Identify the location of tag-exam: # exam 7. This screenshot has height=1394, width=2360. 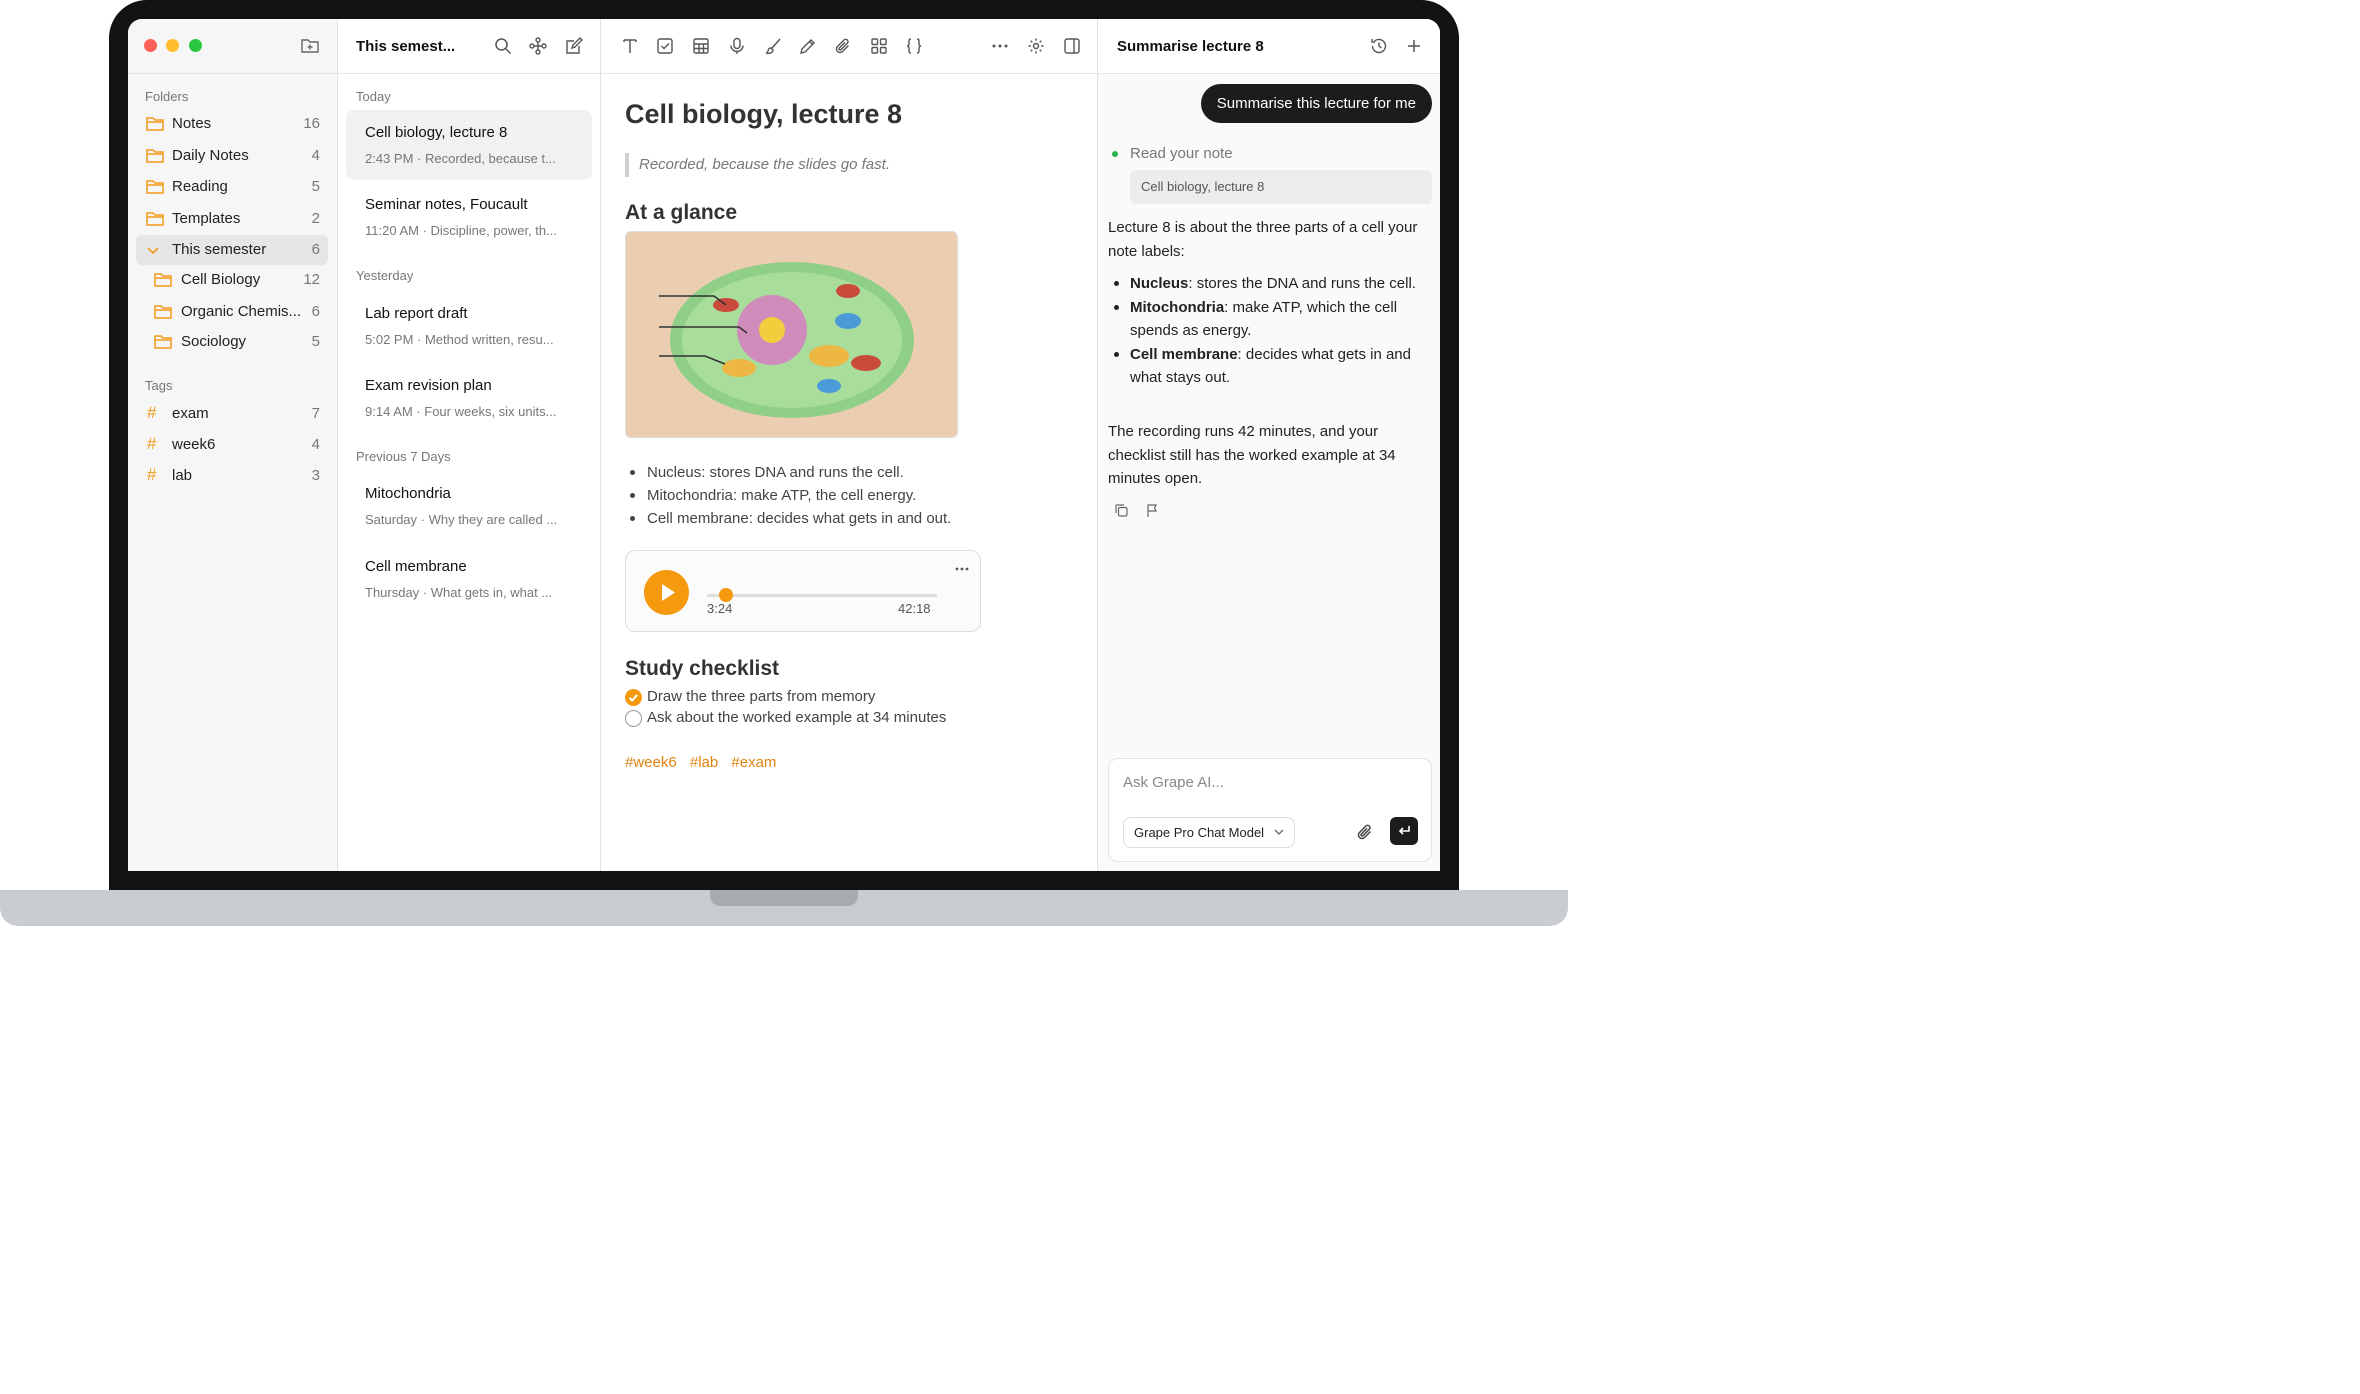
(232, 414).